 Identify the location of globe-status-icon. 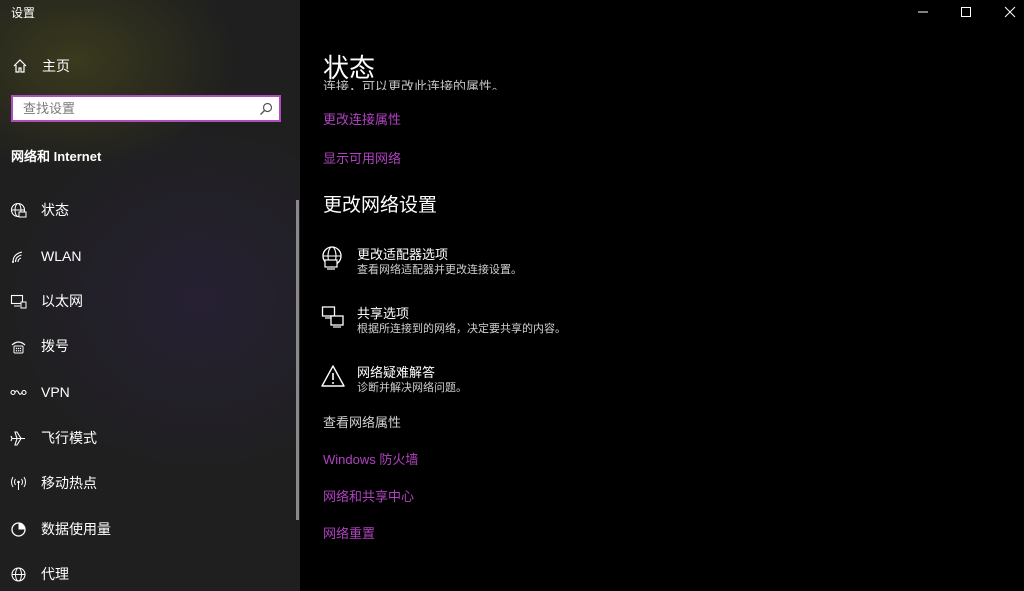
(18, 210).